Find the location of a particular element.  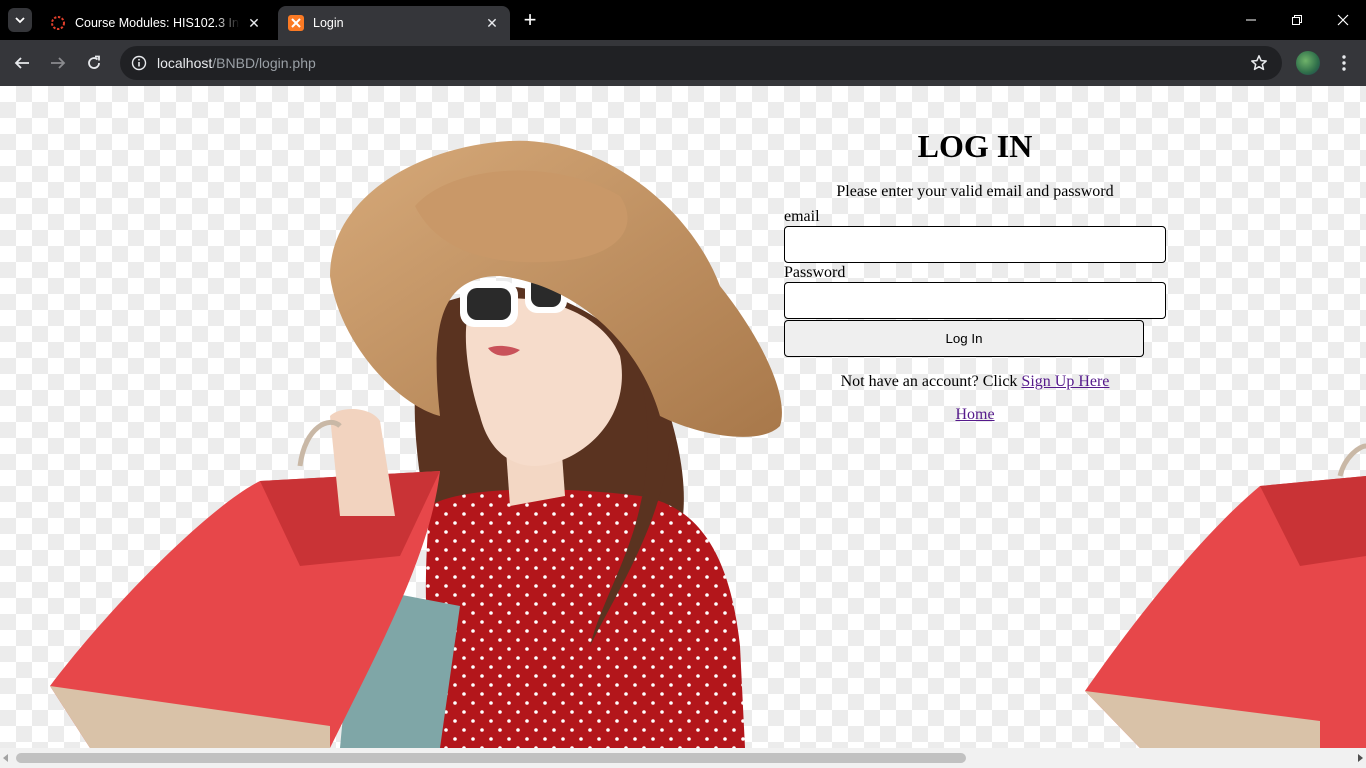

home-line: Home is located at coordinates (975, 415).